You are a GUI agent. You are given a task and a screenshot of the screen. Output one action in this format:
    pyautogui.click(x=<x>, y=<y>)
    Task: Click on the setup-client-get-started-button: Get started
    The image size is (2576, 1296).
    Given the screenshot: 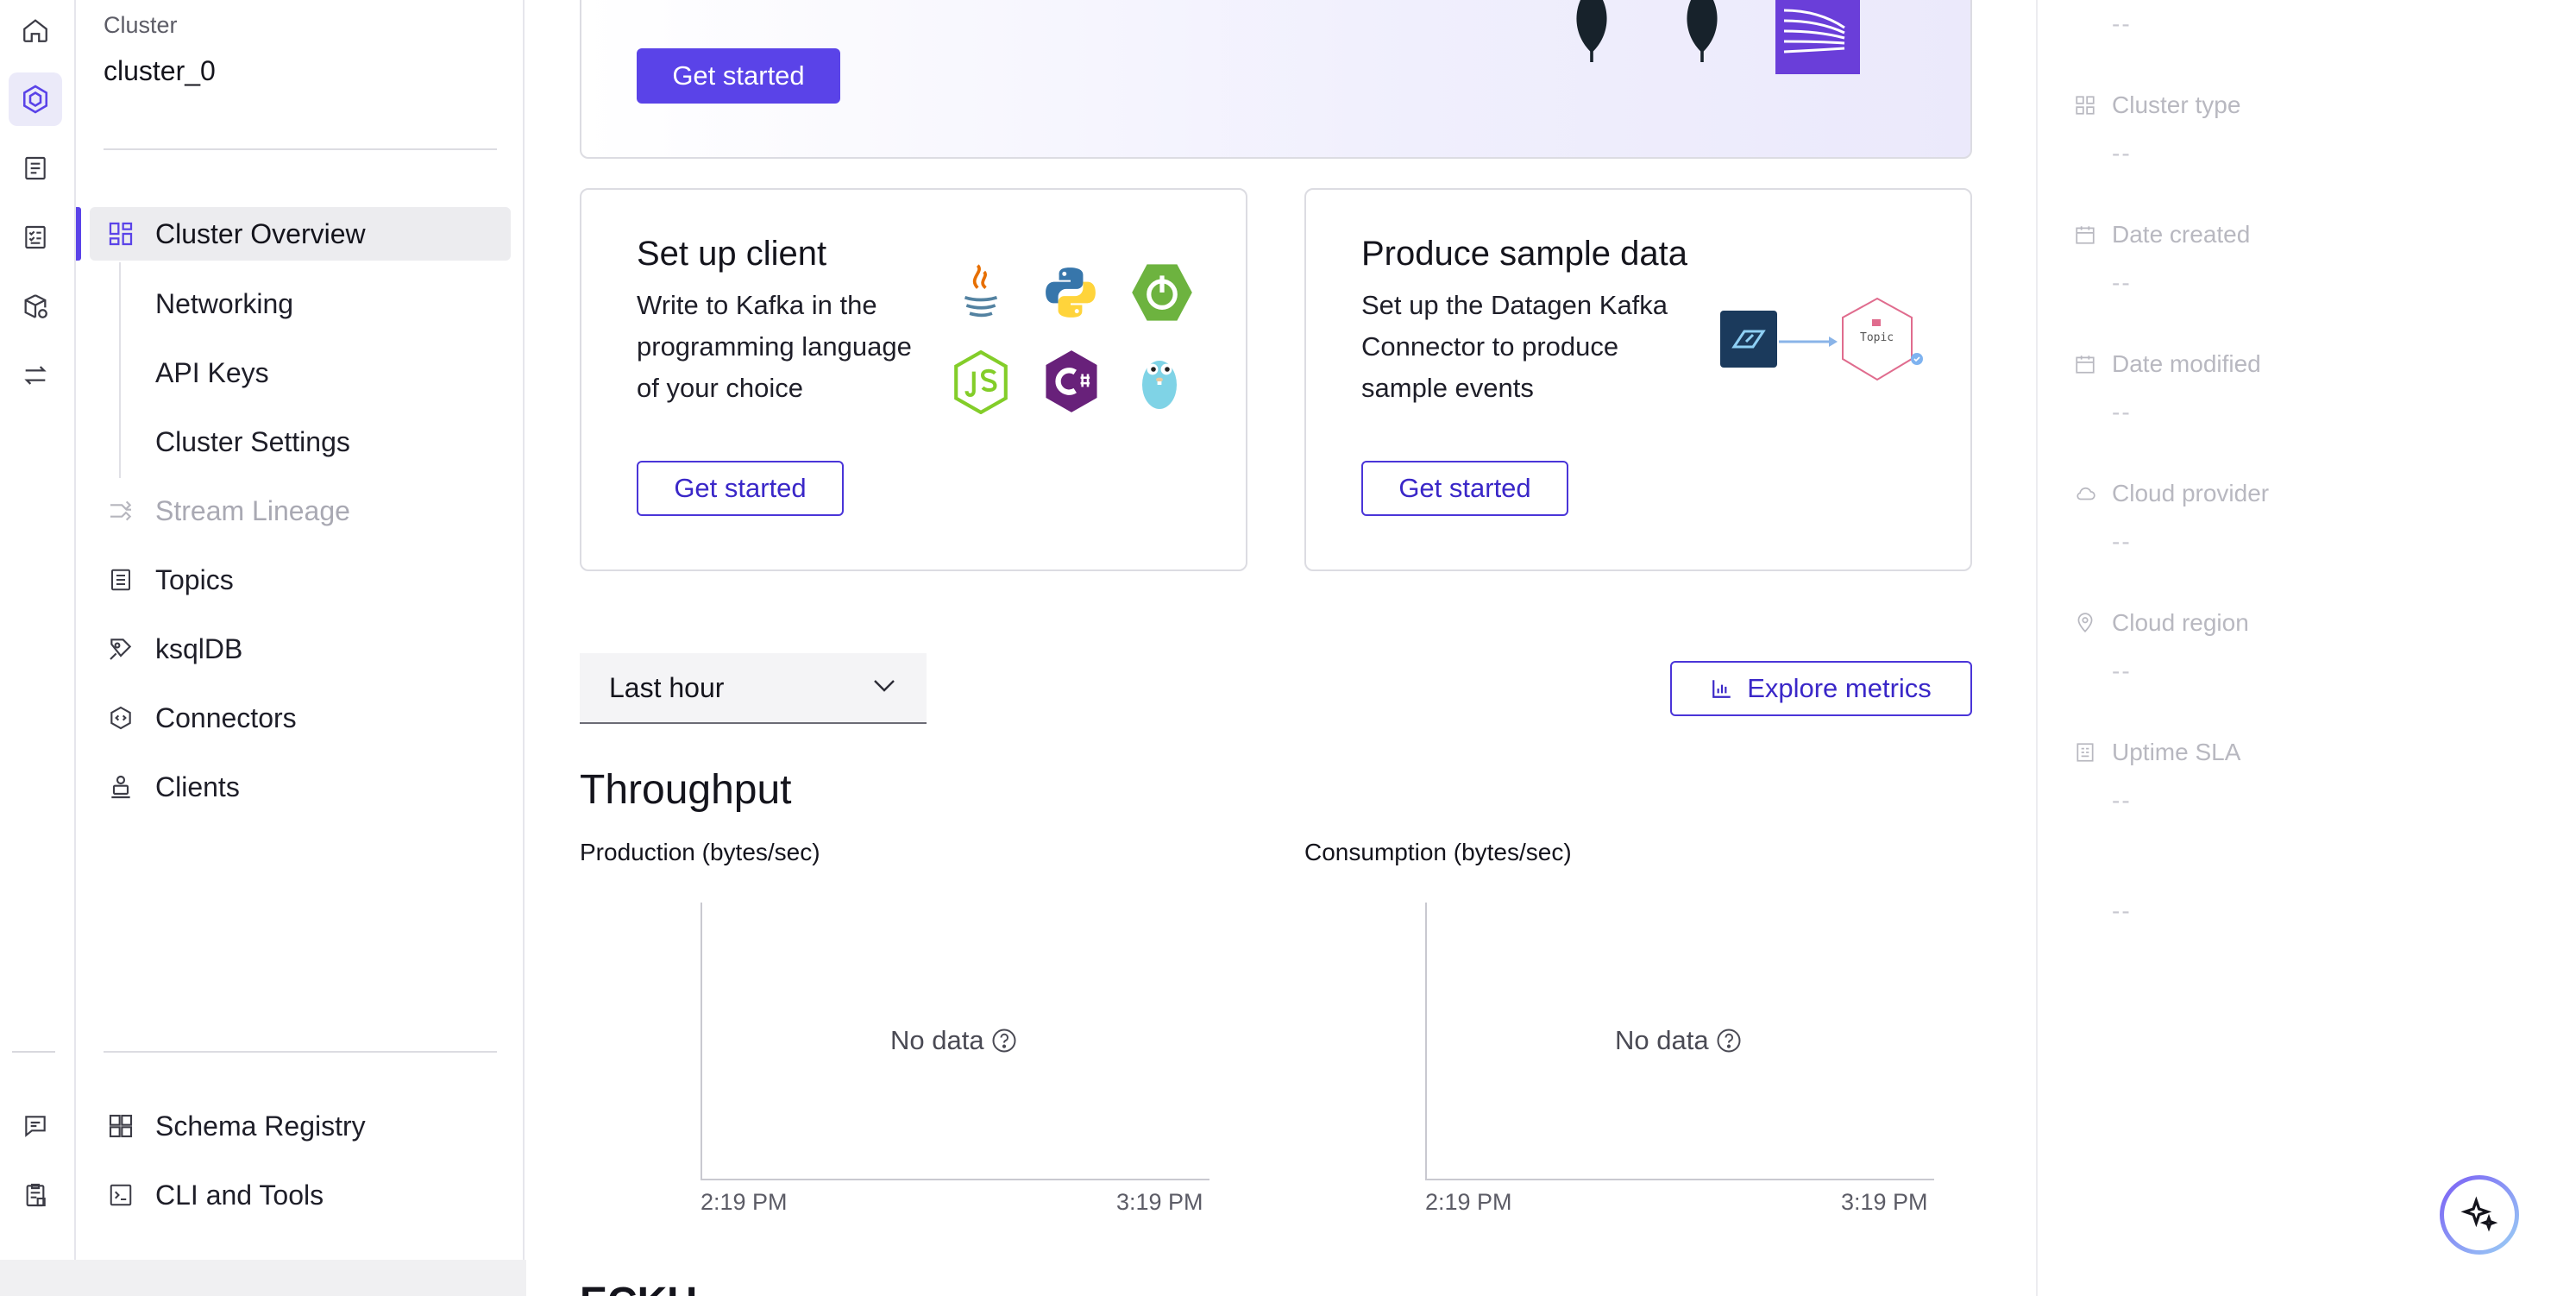 What is the action you would take?
    pyautogui.click(x=740, y=488)
    